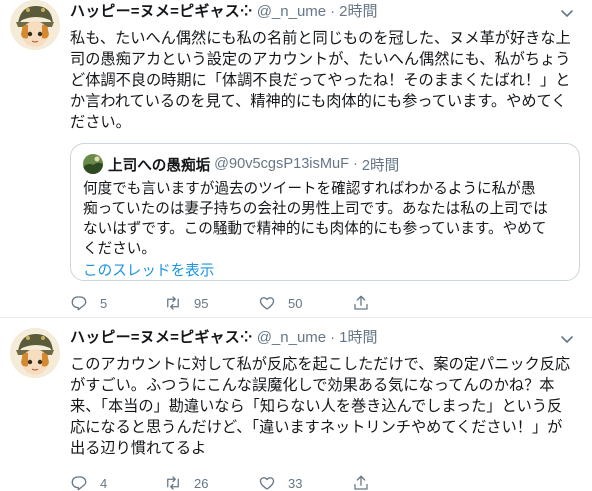 Image resolution: width=592 pixels, height=491 pixels. I want to click on like-button: 50, so click(305, 303).